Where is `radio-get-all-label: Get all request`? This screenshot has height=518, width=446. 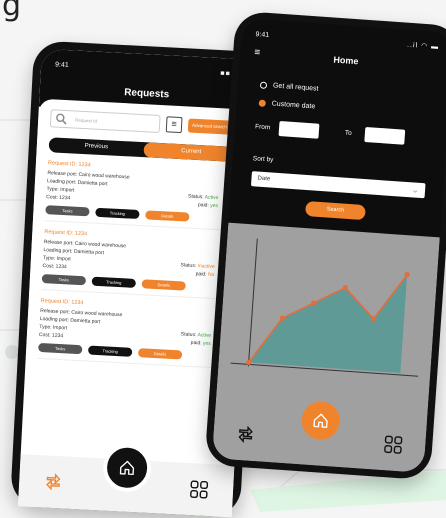 radio-get-all-label: Get all request is located at coordinates (295, 87).